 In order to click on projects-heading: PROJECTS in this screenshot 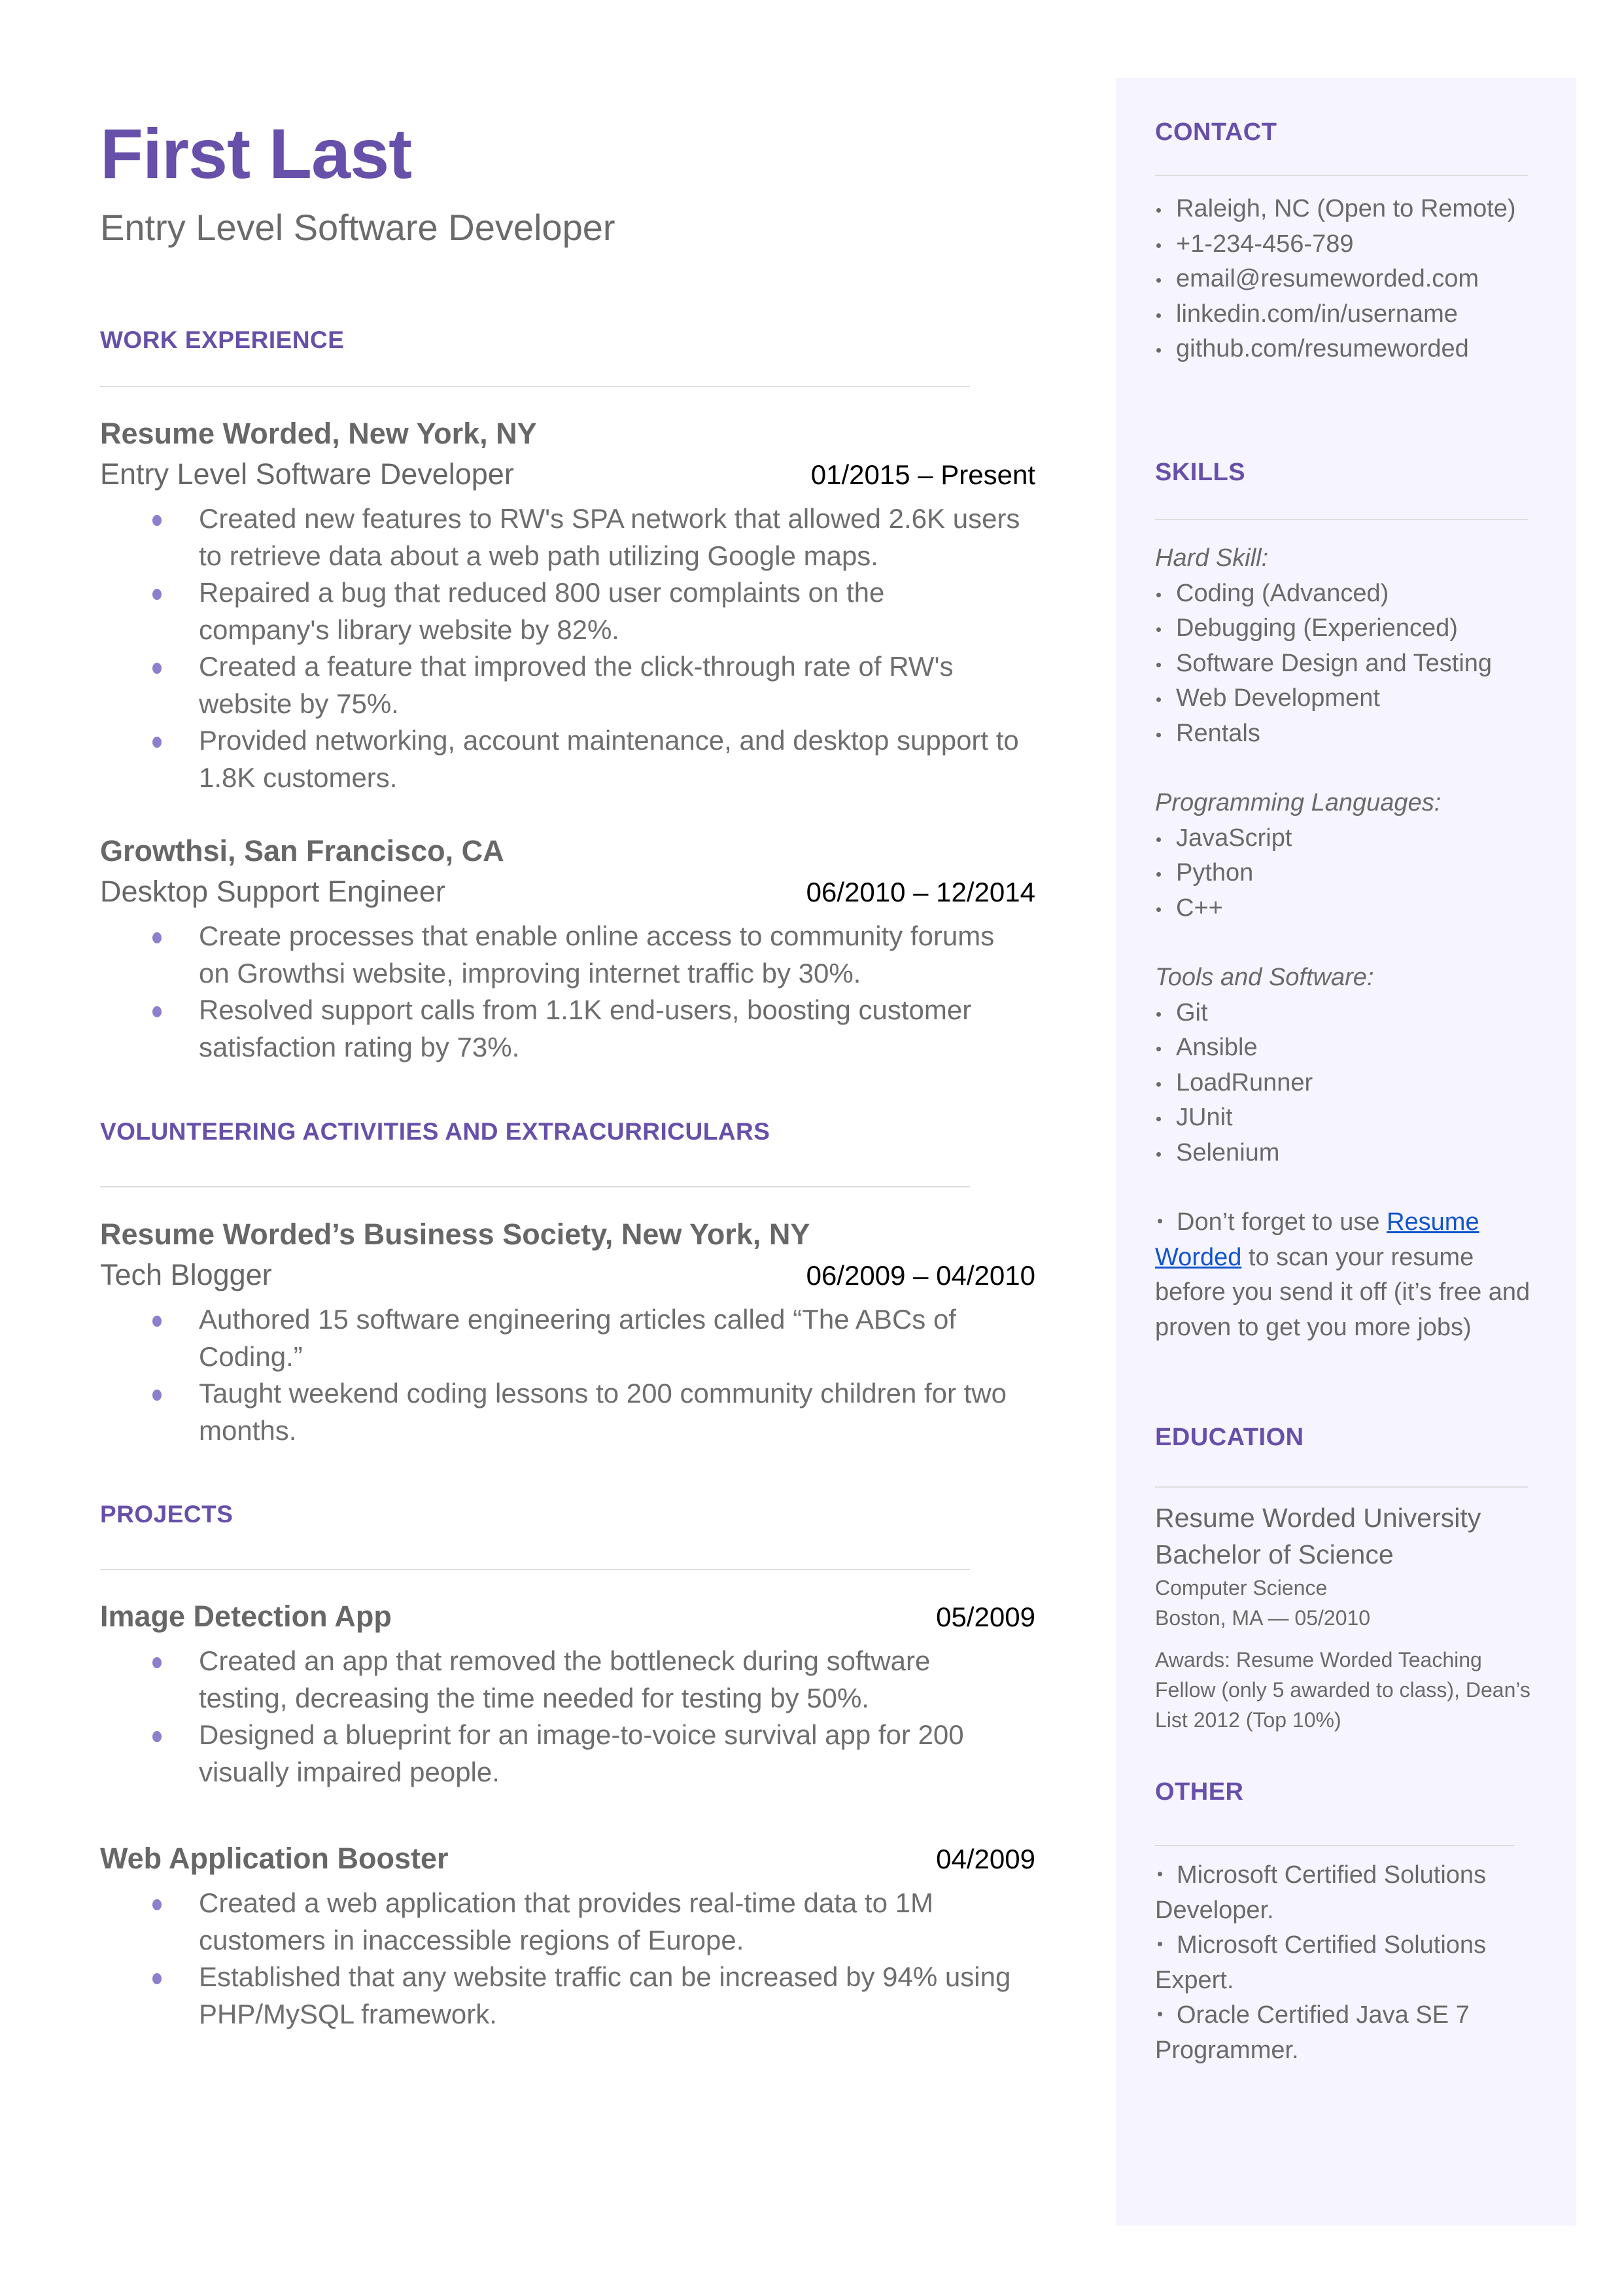, I will do `click(166, 1514)`.